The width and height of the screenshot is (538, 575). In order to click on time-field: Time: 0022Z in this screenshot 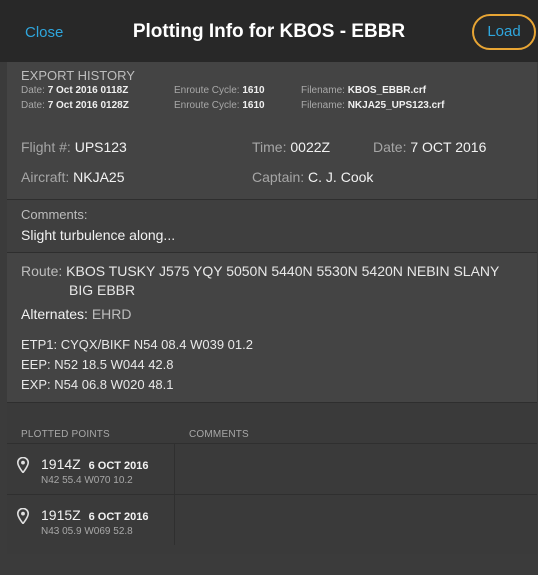, I will do `click(291, 147)`.